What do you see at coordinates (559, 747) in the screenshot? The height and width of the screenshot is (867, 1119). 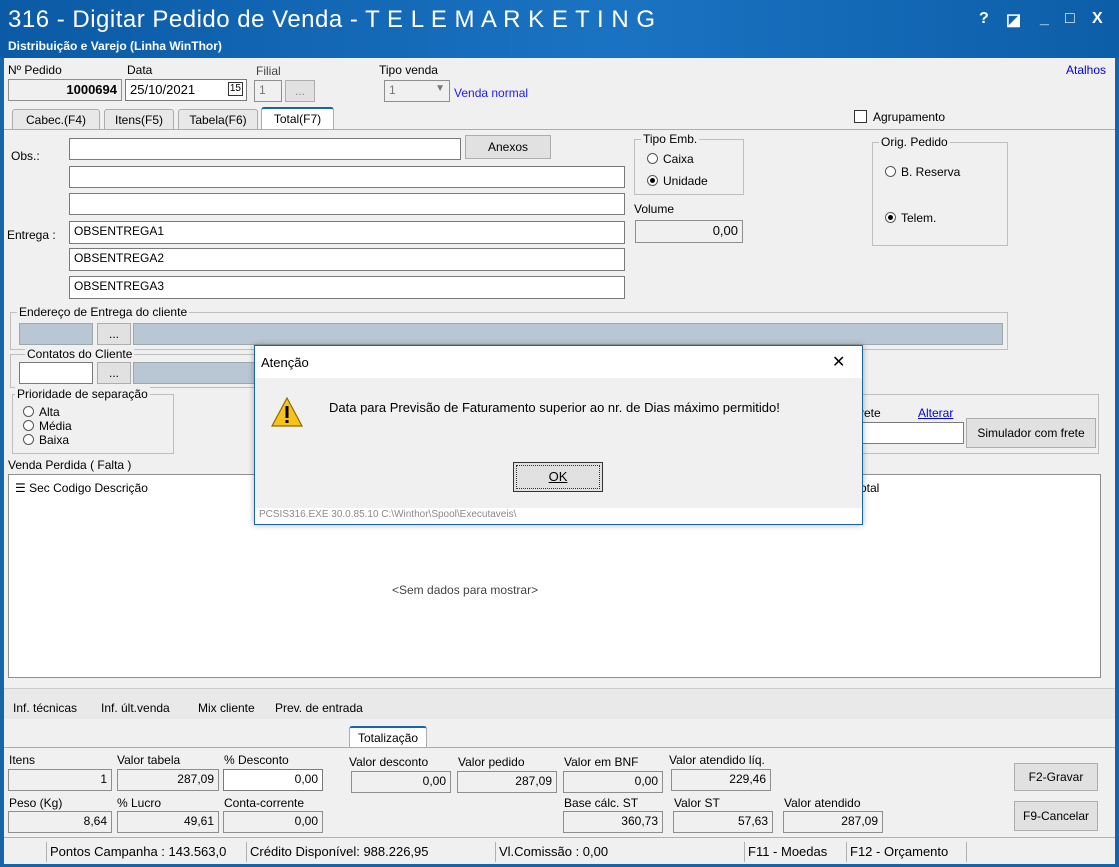 I see `totalizacao-divider` at bounding box center [559, 747].